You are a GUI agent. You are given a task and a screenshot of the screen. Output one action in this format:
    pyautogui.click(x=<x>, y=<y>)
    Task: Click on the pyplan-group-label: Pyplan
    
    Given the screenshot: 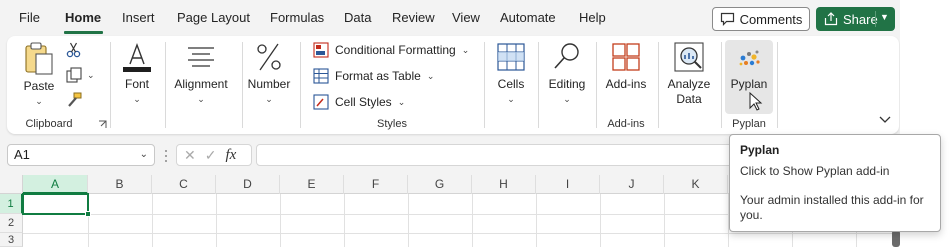 What is the action you would take?
    pyautogui.click(x=749, y=124)
    